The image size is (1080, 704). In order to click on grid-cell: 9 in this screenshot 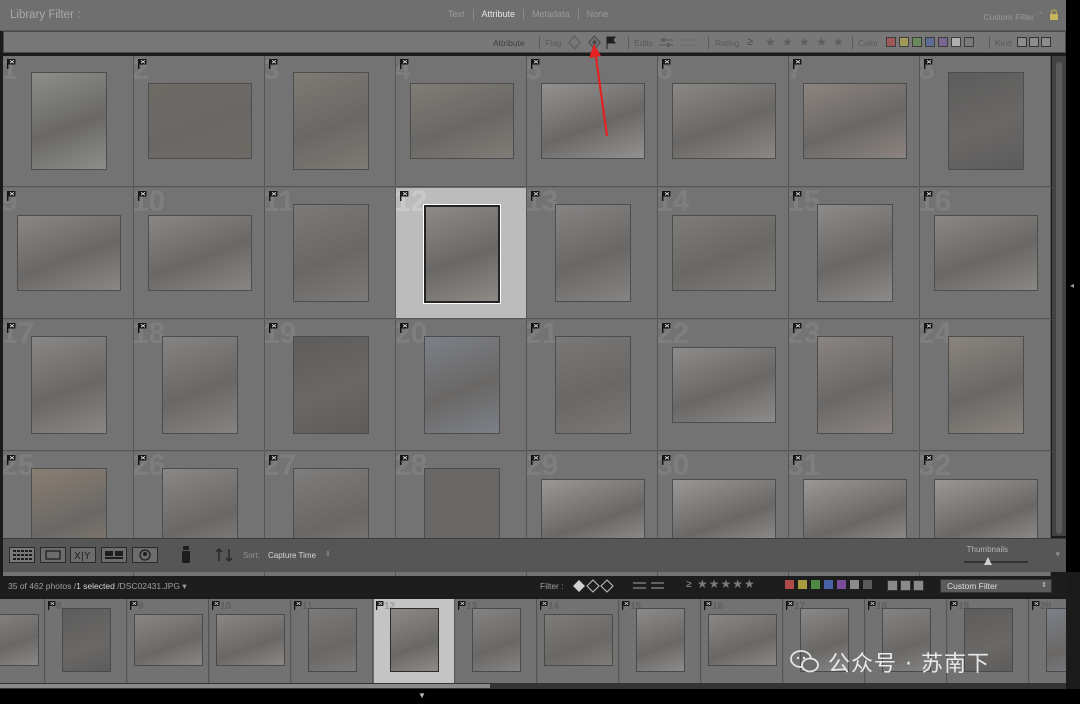, I will do `click(68, 253)`.